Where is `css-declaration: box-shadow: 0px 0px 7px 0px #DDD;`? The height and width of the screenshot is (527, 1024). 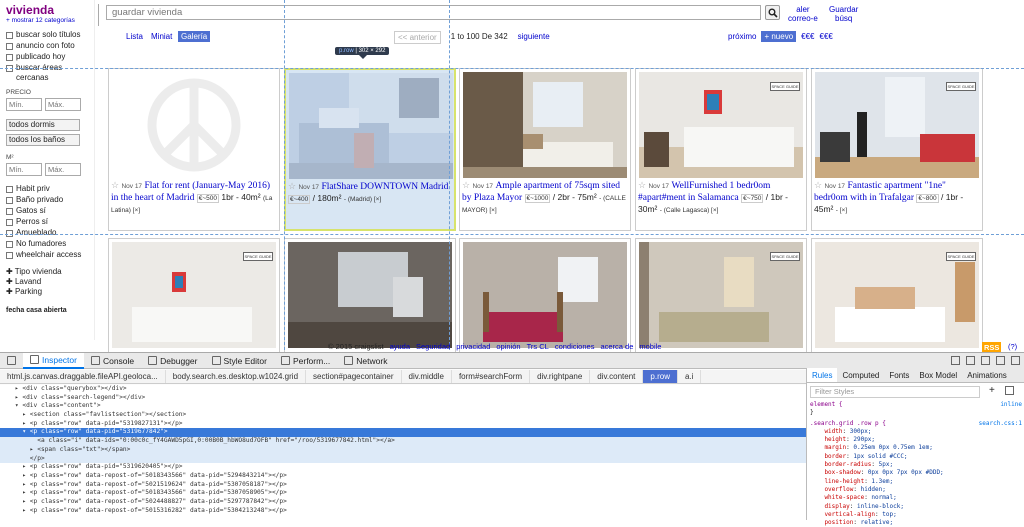 css-declaration: box-shadow: 0px 0px 7px 0px #DDD; is located at coordinates (916, 473).